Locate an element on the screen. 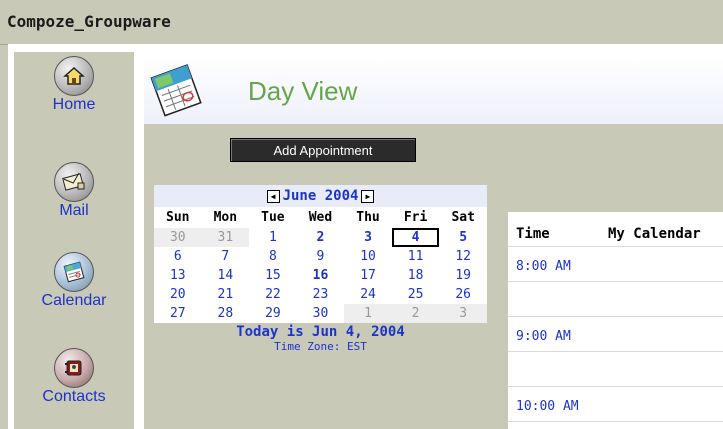 The image size is (723, 429). app-title: Compoze_Groupware is located at coordinates (89, 21).